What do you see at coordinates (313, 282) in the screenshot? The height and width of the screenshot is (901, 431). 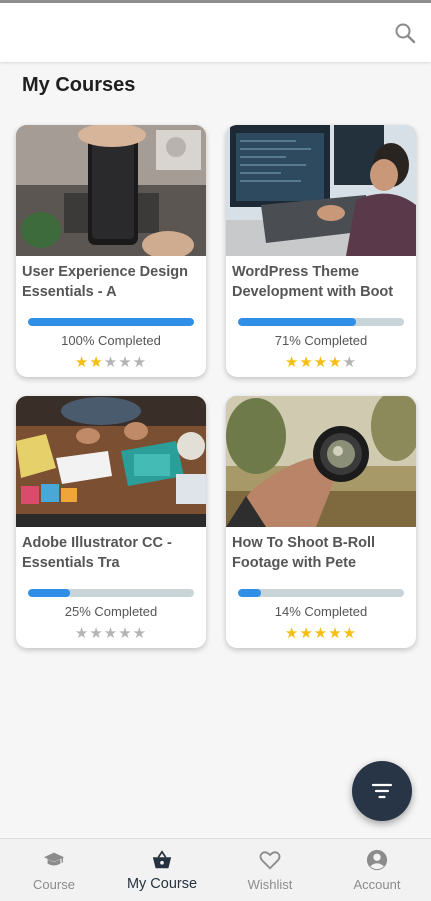 I see `course-title: WordPress Theme Development with Boot` at bounding box center [313, 282].